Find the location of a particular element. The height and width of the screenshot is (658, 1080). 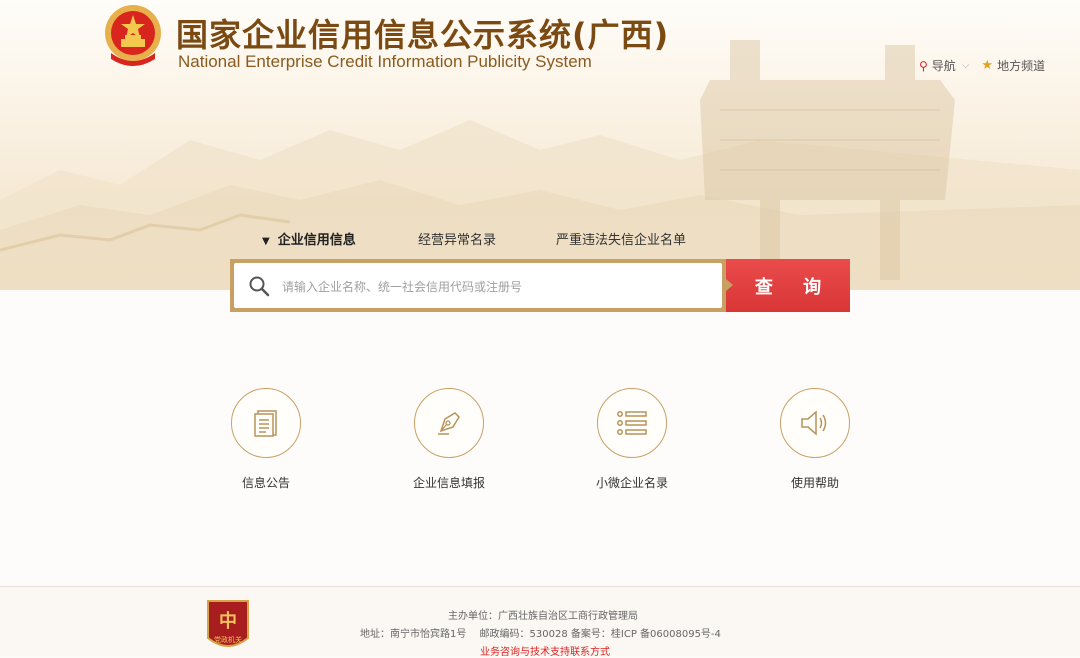

star-icon: ★ is located at coordinates (987, 65).